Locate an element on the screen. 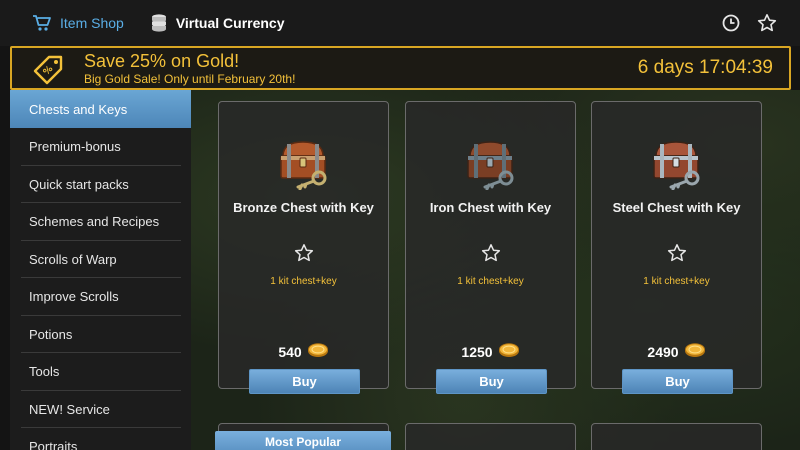 Image resolution: width=800 pixels, height=450 pixels. discount-tag-icon: % is located at coordinates (48, 72).